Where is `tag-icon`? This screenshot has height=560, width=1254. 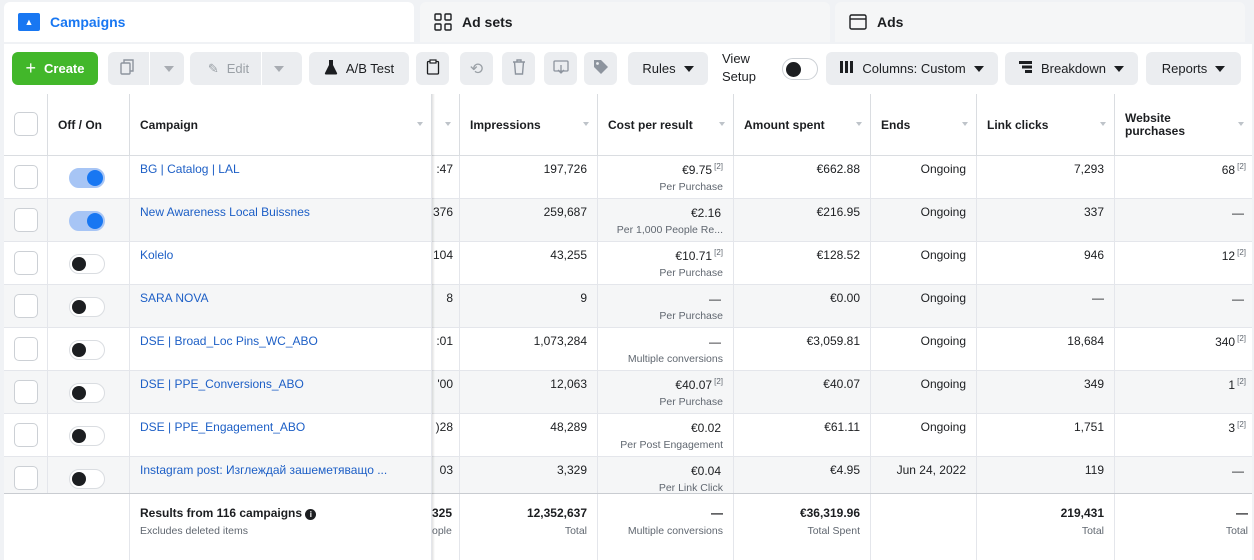 tag-icon is located at coordinates (601, 68).